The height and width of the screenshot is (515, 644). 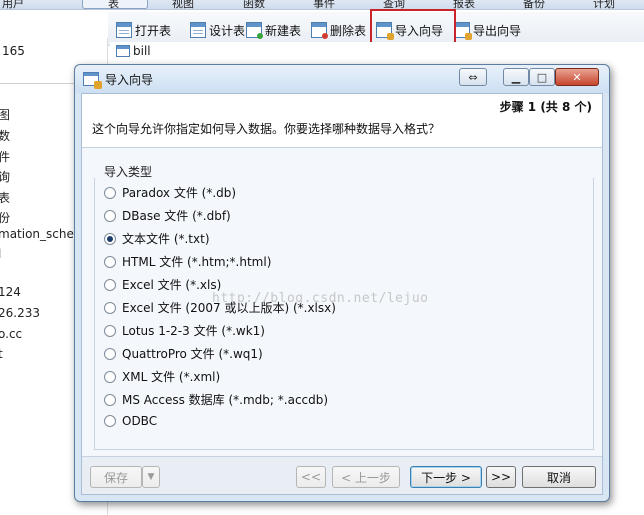 I want to click on chevron-down-icon: ▼, so click(x=151, y=477).